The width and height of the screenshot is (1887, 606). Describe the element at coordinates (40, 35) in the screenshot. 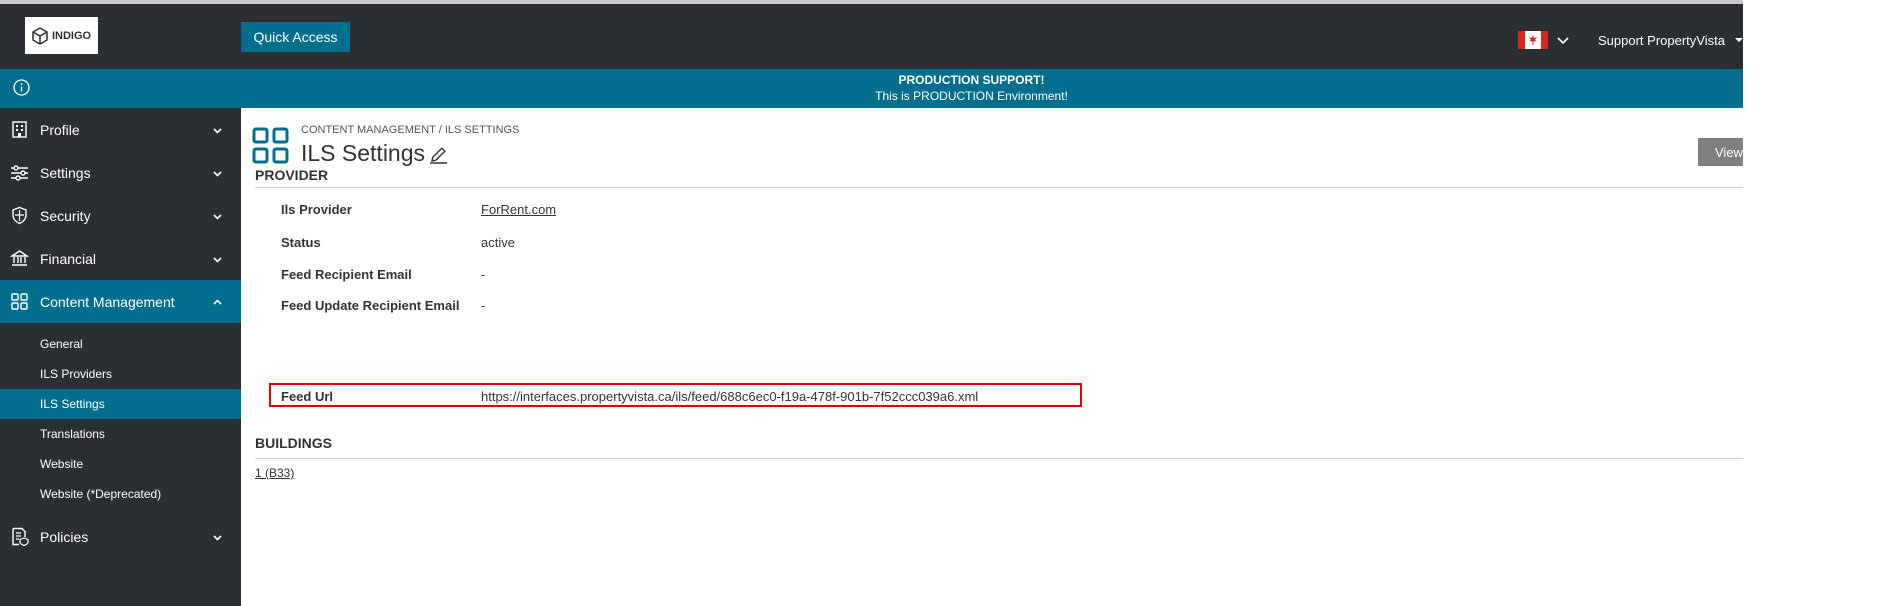

I see `cube-logo-icon` at that location.